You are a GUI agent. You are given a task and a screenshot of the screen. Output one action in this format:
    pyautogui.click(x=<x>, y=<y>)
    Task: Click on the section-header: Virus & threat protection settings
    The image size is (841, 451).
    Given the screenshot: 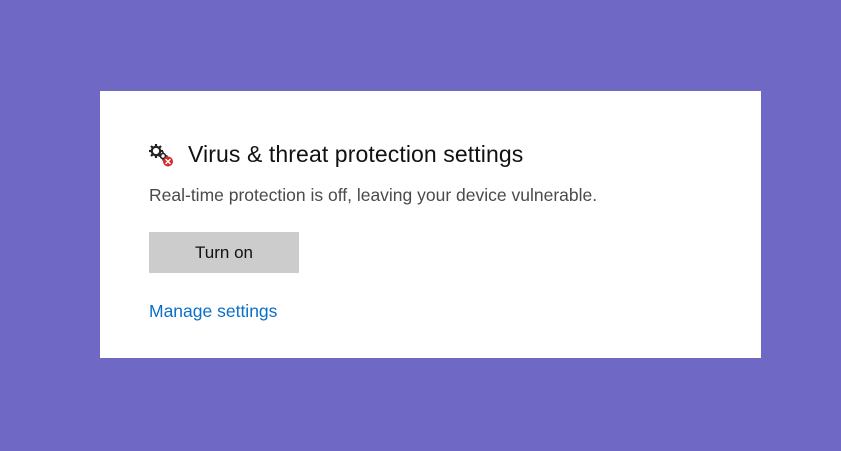 What is the action you would take?
    pyautogui.click(x=335, y=154)
    